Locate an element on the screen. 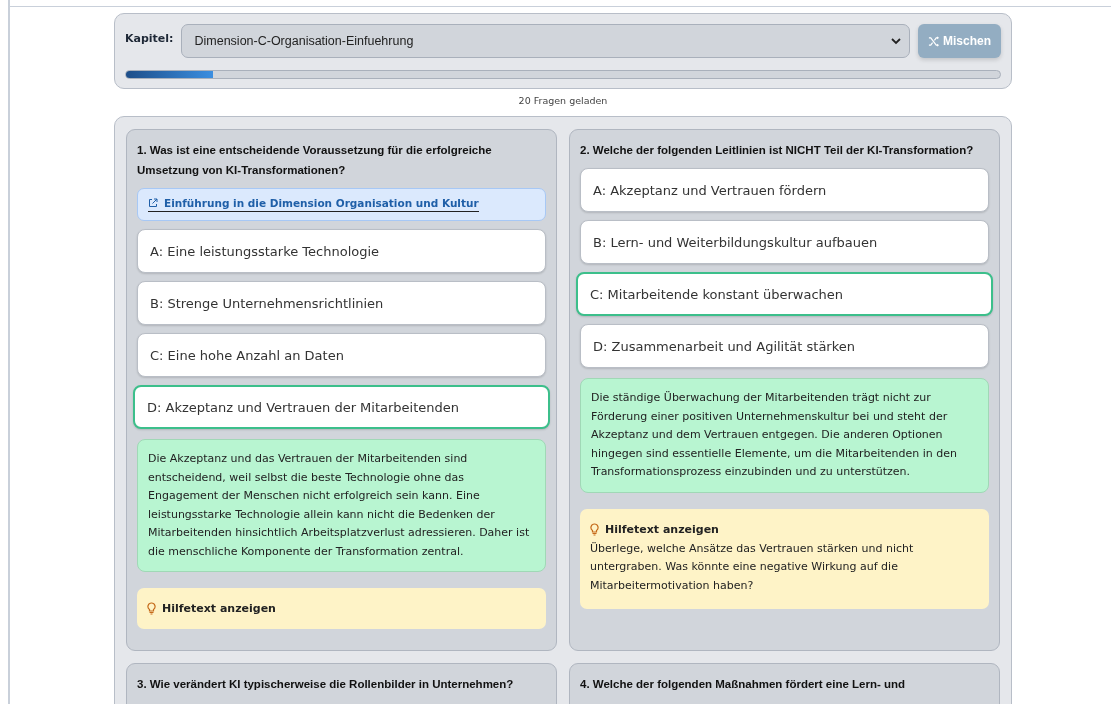 The width and height of the screenshot is (1111, 704). explanation-text: Die Akzeptanz und das Vertrauen der Mitarbeitenden sind entscheidend, weil selbst die beste Technologie ohne das Engagement der Menschen nicht erfolgreich sein kann. Eine leistungsstarke Technologie allein kann nicht die Bedenken der Mitarbeitenden hinsichtlich Arbeitsplatzverlust adressieren. Daher ist die menschliche Komponente der Transformation zentral. is located at coordinates (341, 505).